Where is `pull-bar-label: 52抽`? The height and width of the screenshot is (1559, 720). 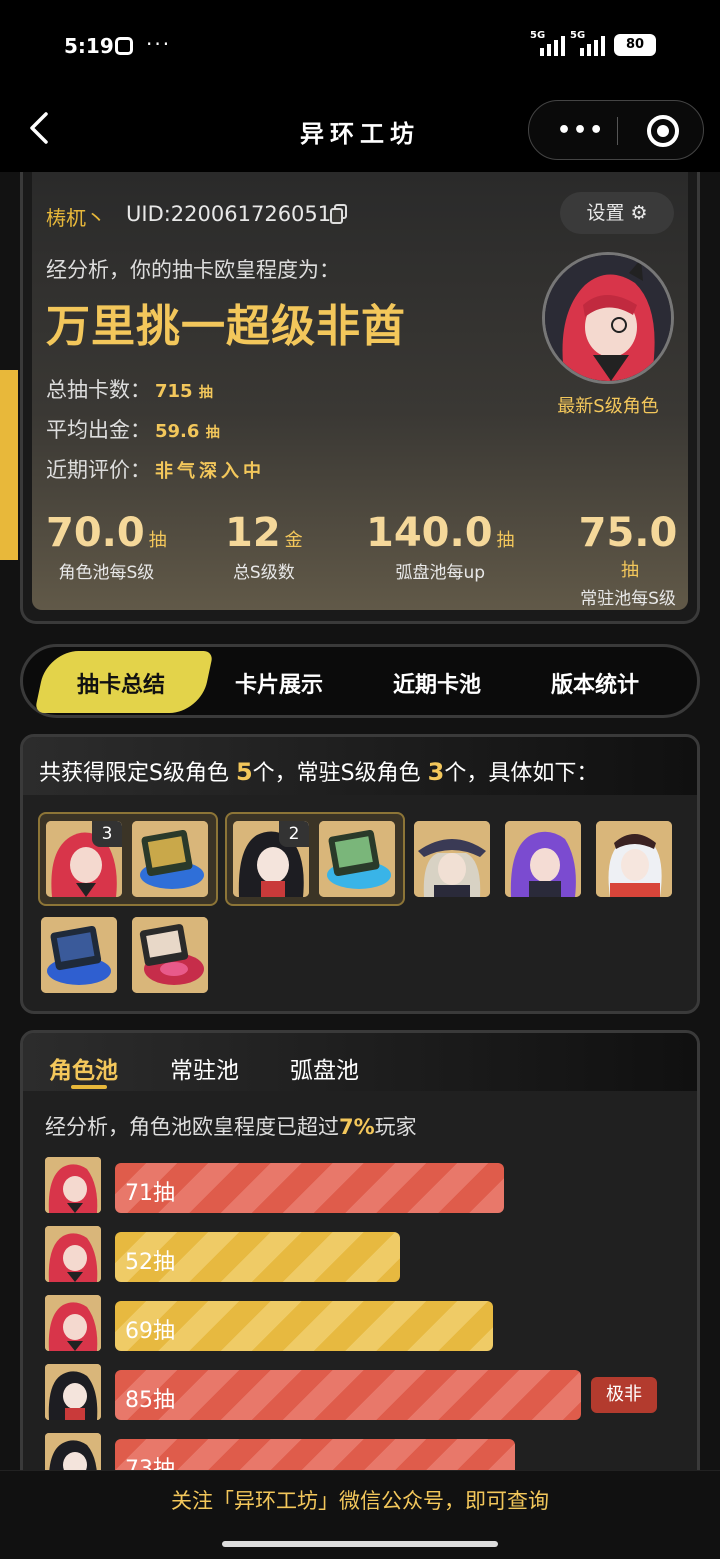
pull-bar-label: 52抽 is located at coordinates (150, 1262).